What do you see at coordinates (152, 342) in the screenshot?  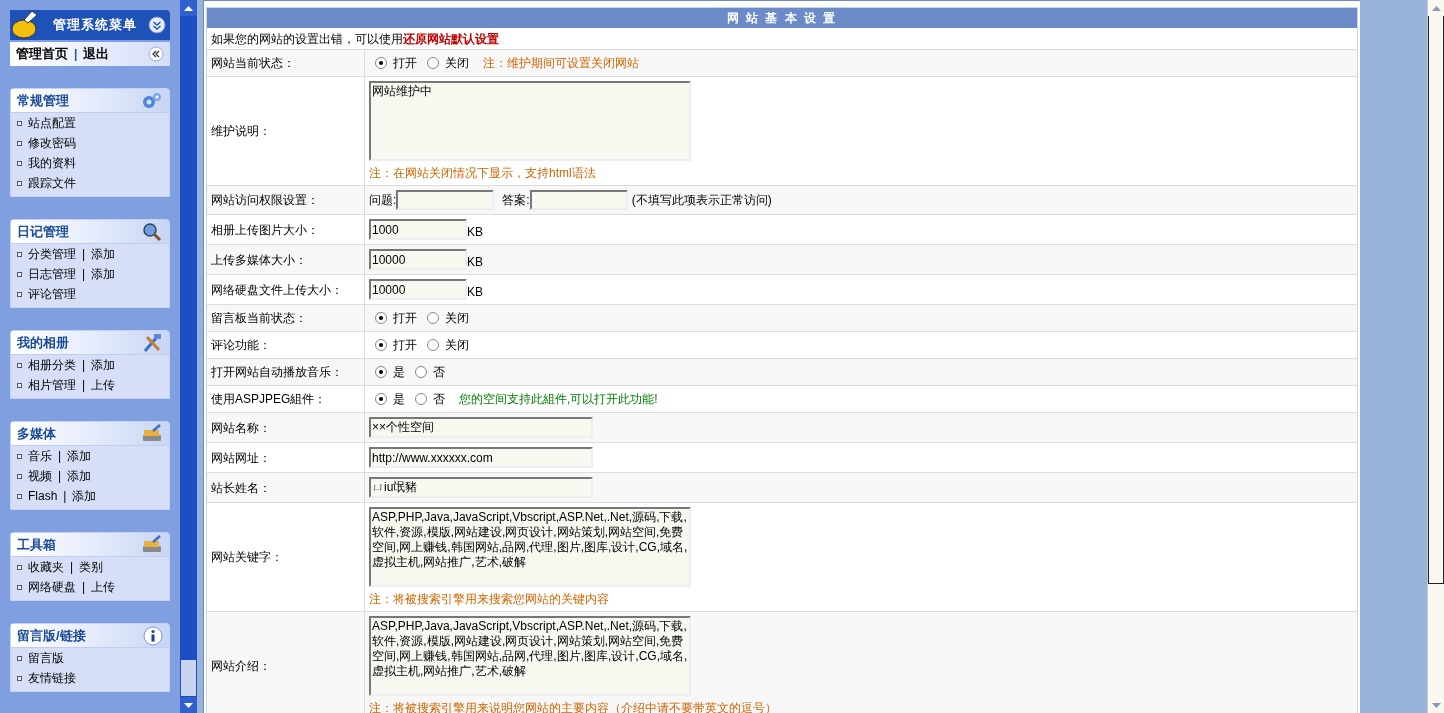 I see `tools-icon` at bounding box center [152, 342].